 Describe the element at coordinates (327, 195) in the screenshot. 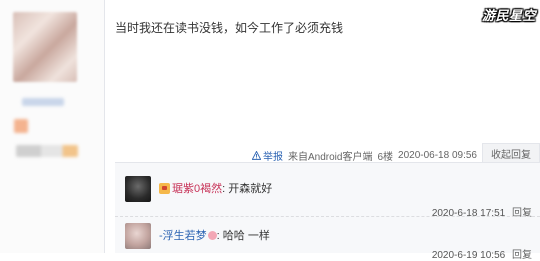

I see `reply-item: 琚紫0褐然: 开森就好 2020-6-18 17:51 回复` at that location.